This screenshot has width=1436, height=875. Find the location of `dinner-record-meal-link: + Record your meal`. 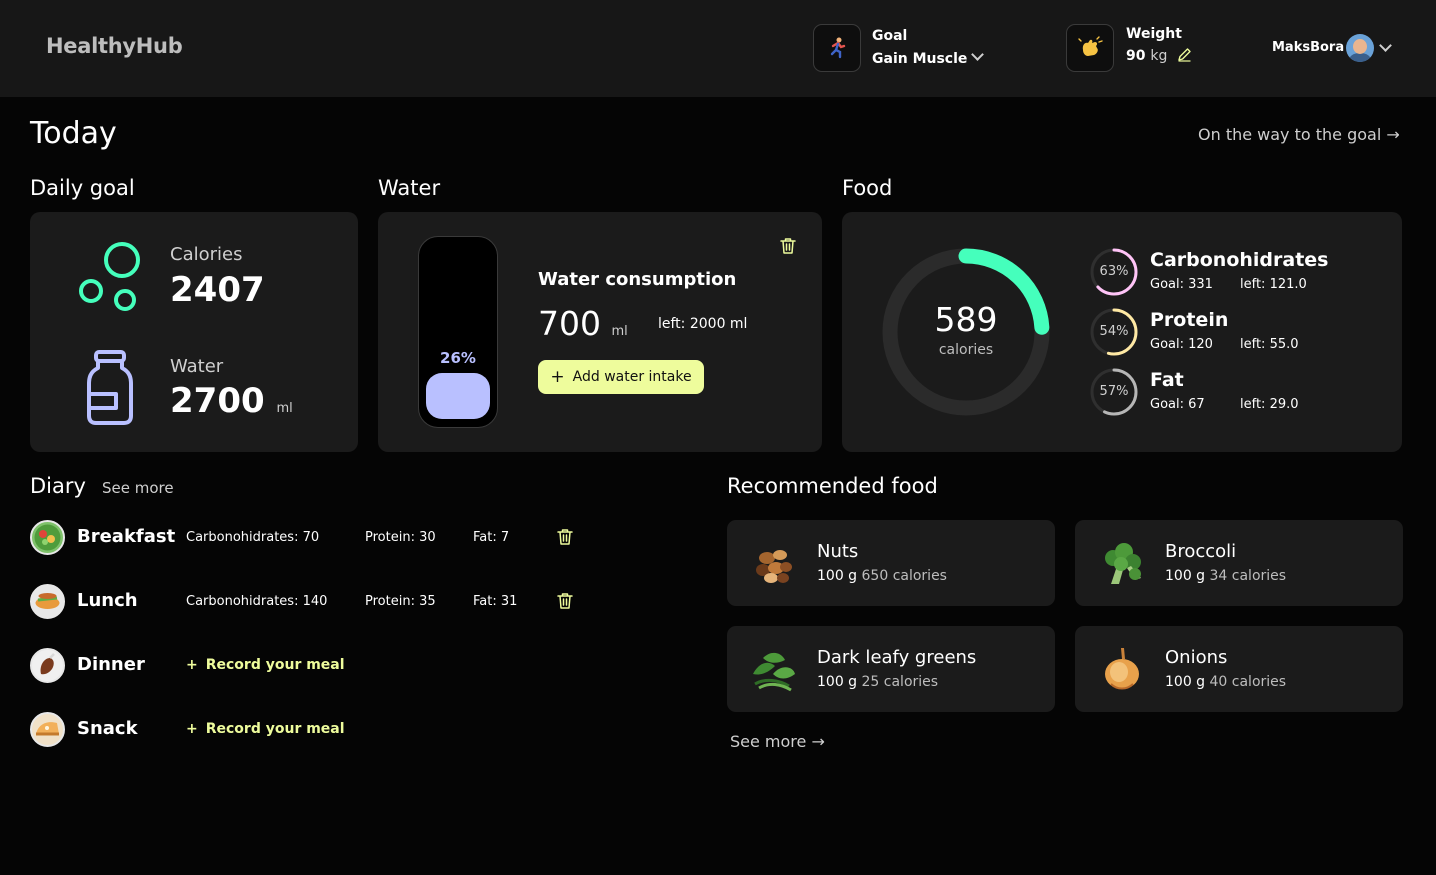

dinner-record-meal-link: + Record your meal is located at coordinates (265, 665).